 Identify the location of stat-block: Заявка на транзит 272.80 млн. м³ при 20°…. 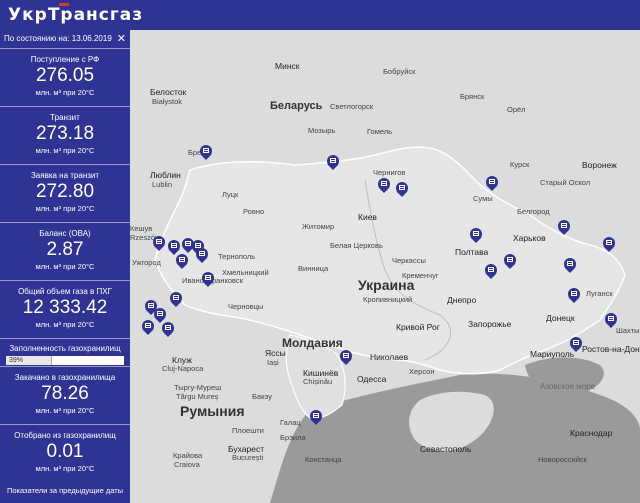
(65, 193).